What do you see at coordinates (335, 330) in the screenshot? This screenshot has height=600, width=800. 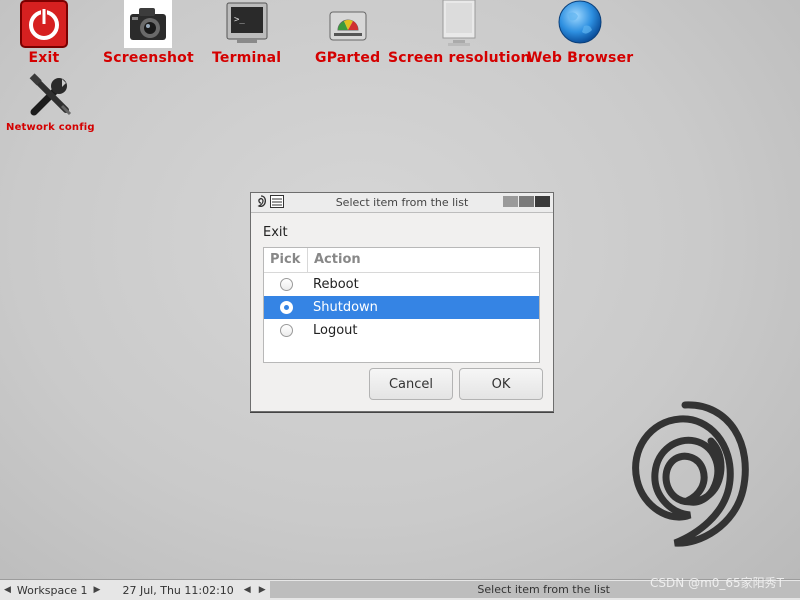 I see `row-action-label: Logout` at bounding box center [335, 330].